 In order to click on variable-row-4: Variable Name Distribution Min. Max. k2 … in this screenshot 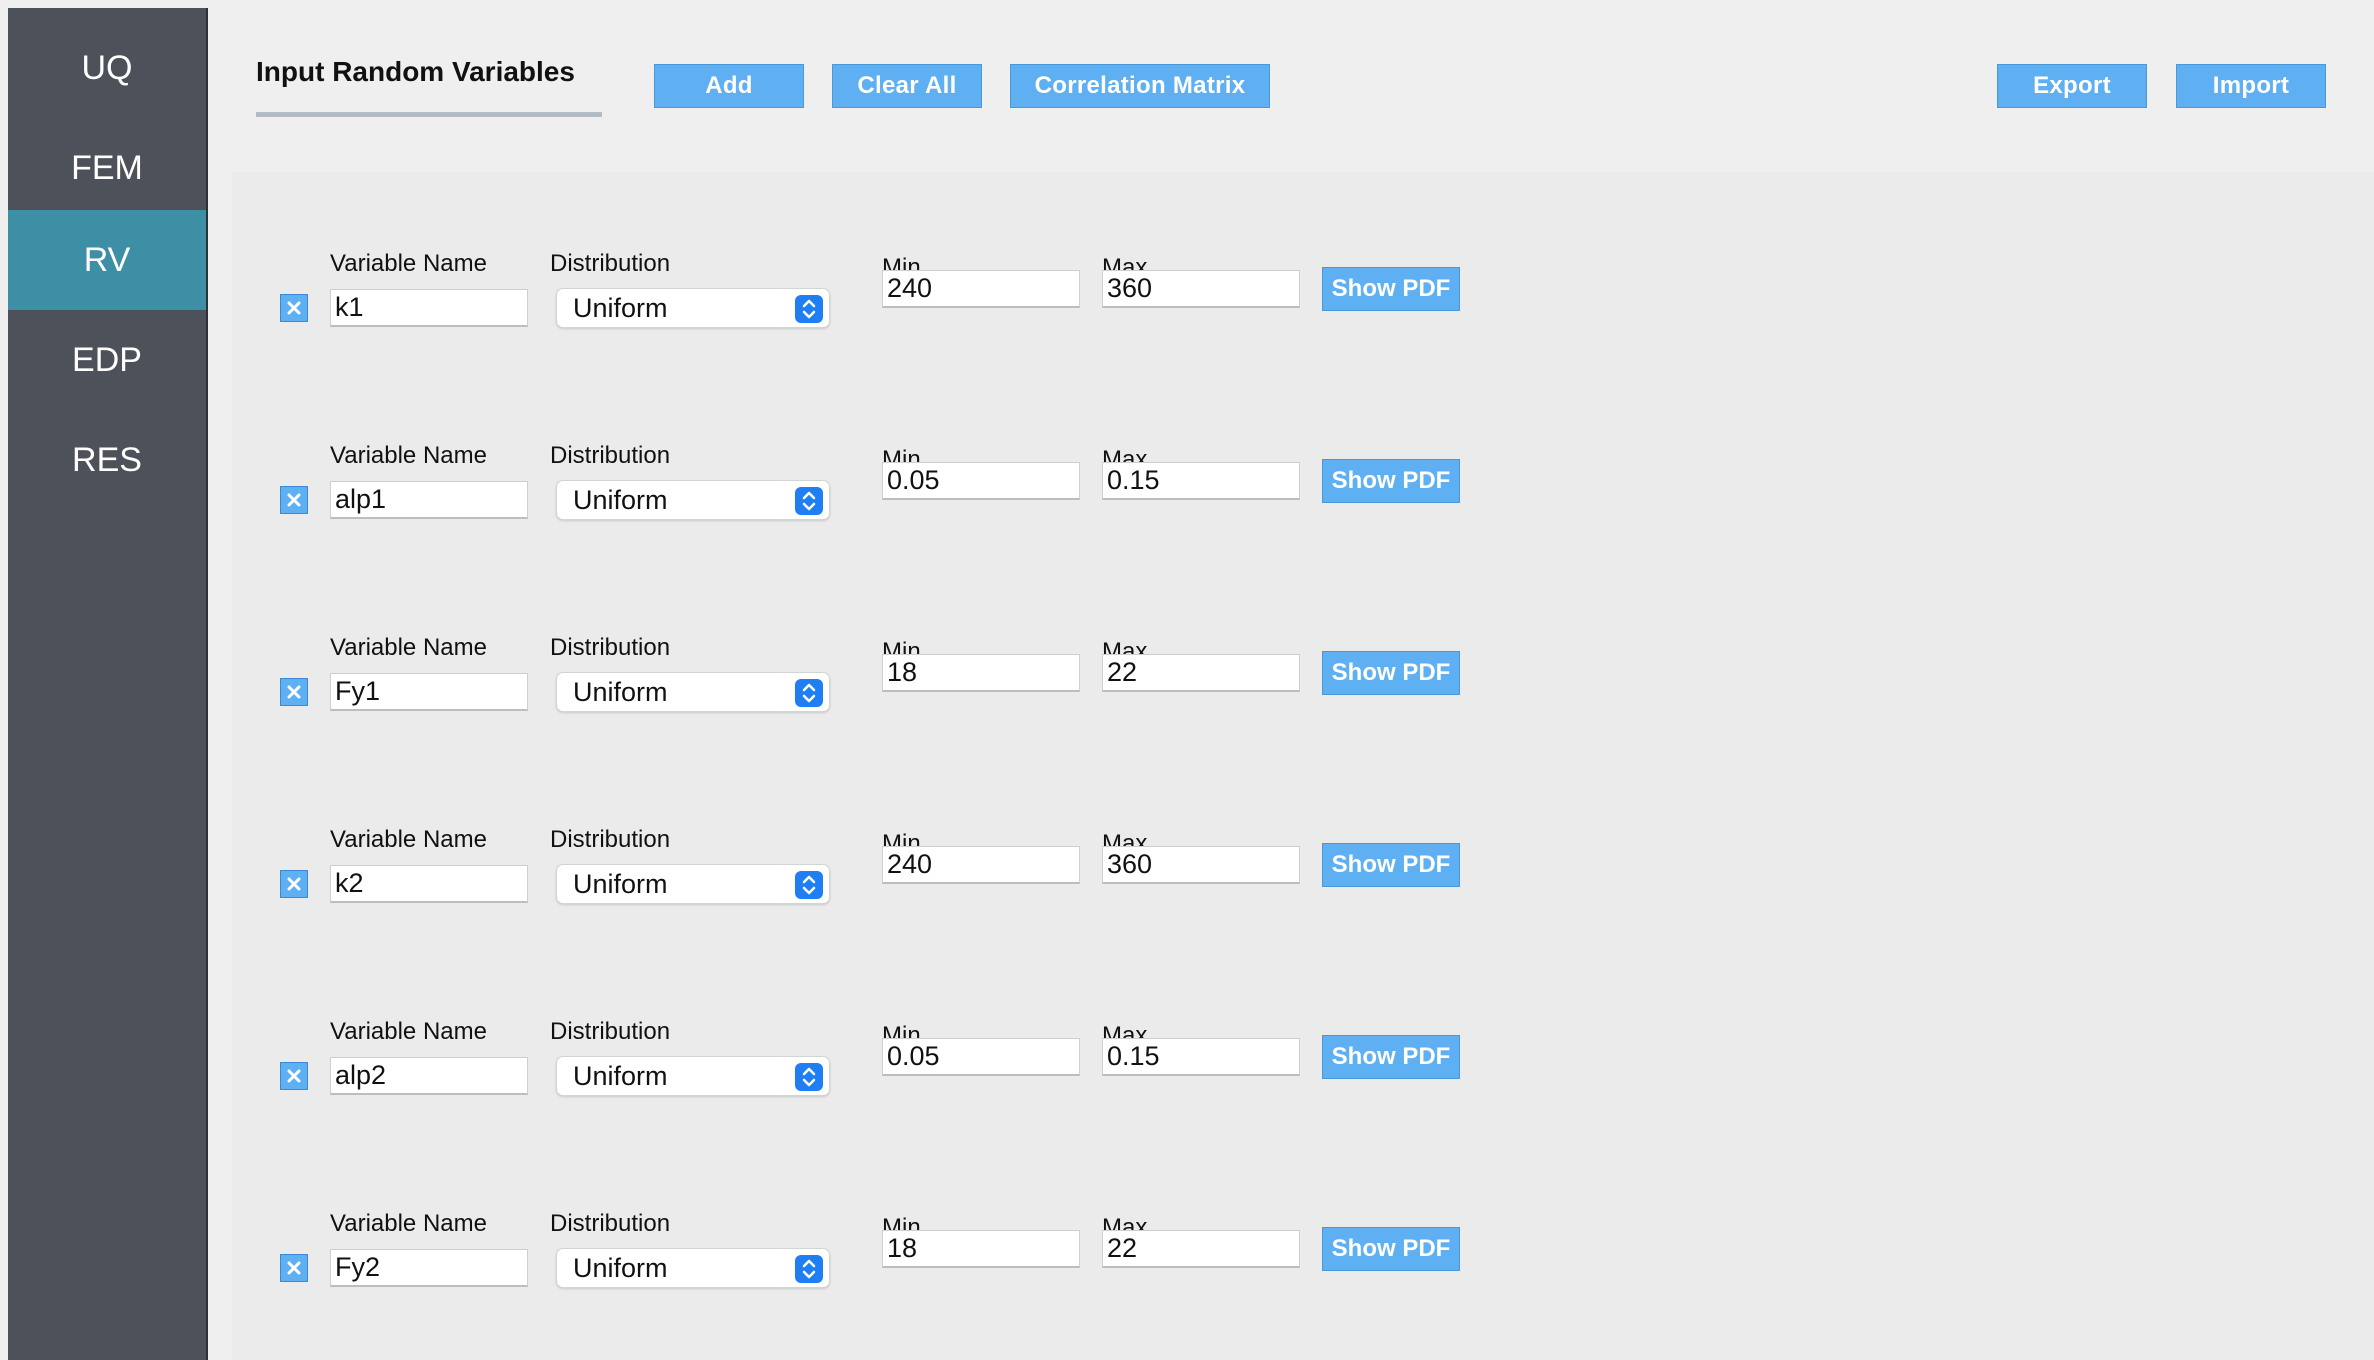, I will do `click(800, 888)`.